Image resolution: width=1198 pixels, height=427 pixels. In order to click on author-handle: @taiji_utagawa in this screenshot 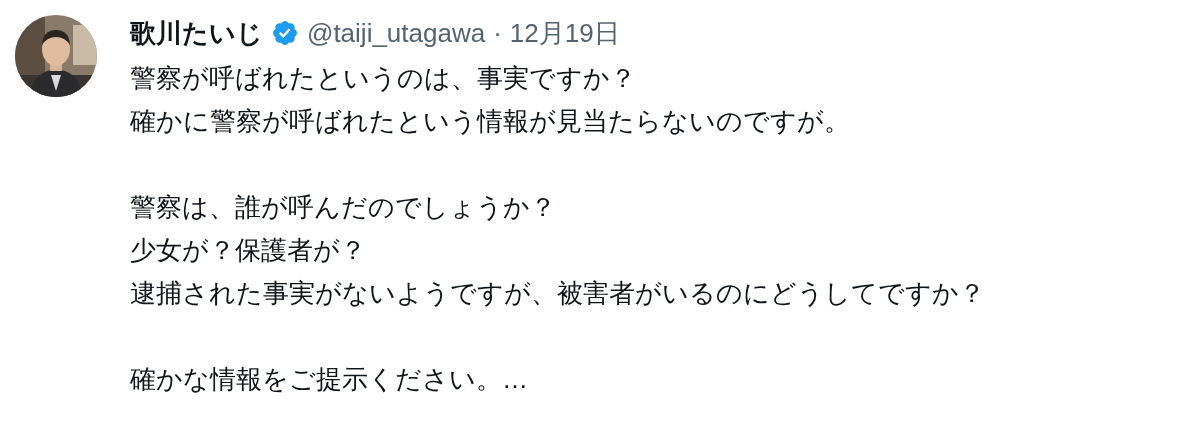, I will do `click(396, 33)`.